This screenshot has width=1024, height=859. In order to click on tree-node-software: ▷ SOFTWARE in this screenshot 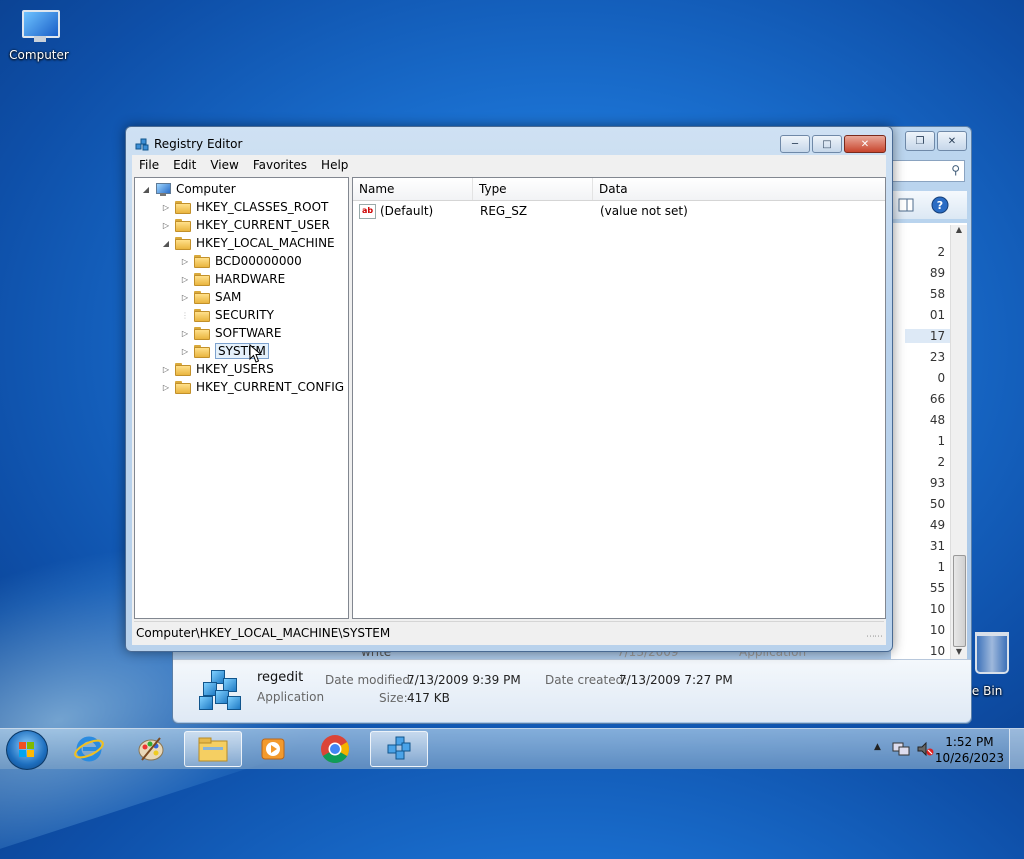, I will do `click(231, 333)`.